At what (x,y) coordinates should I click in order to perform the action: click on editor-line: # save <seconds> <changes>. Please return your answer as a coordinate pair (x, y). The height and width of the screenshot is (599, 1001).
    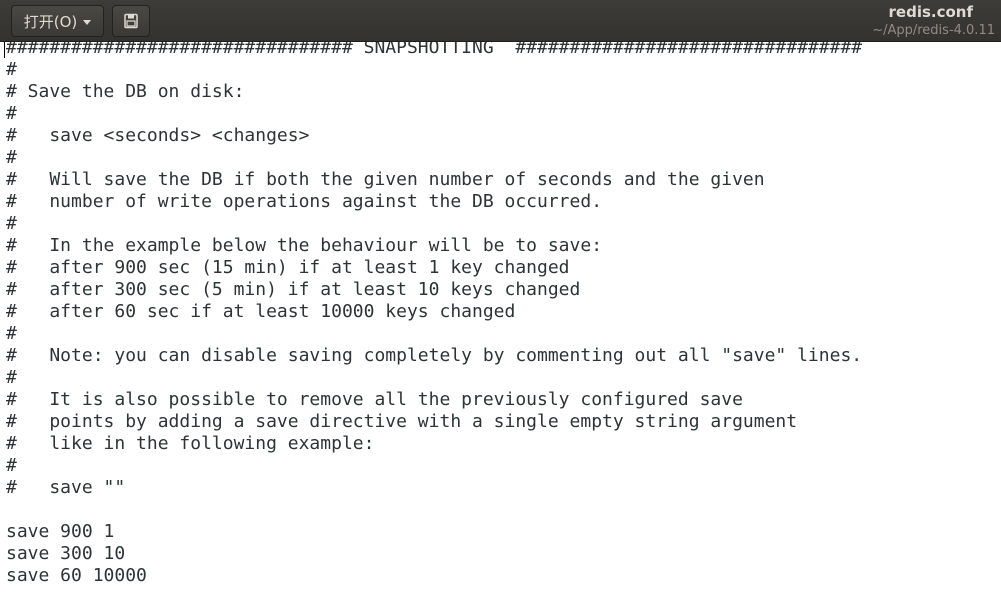
    Looking at the image, I should click on (158, 135).